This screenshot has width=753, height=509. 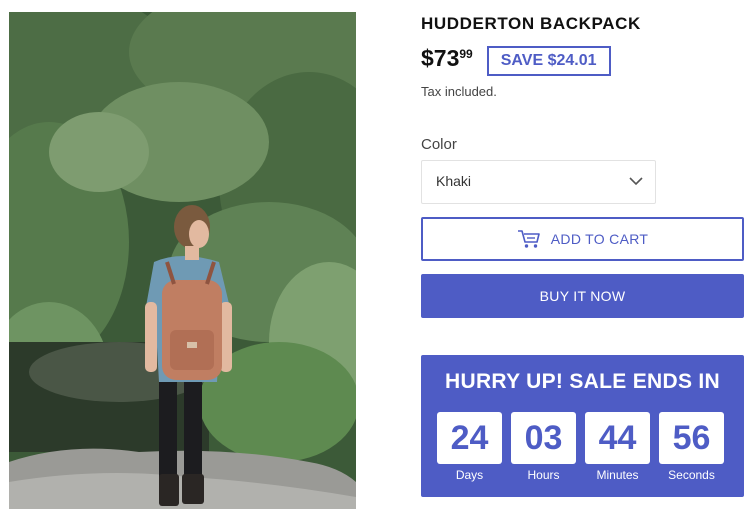 What do you see at coordinates (528, 239) in the screenshot?
I see `cart-icon` at bounding box center [528, 239].